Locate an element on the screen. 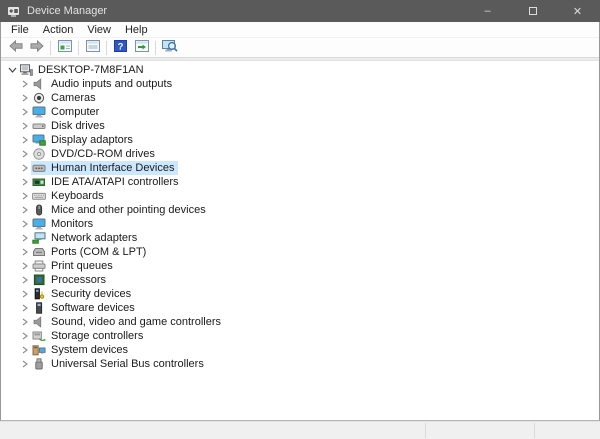 The width and height of the screenshot is (600, 439). tree-item-processors: Processors is located at coordinates (300, 280).